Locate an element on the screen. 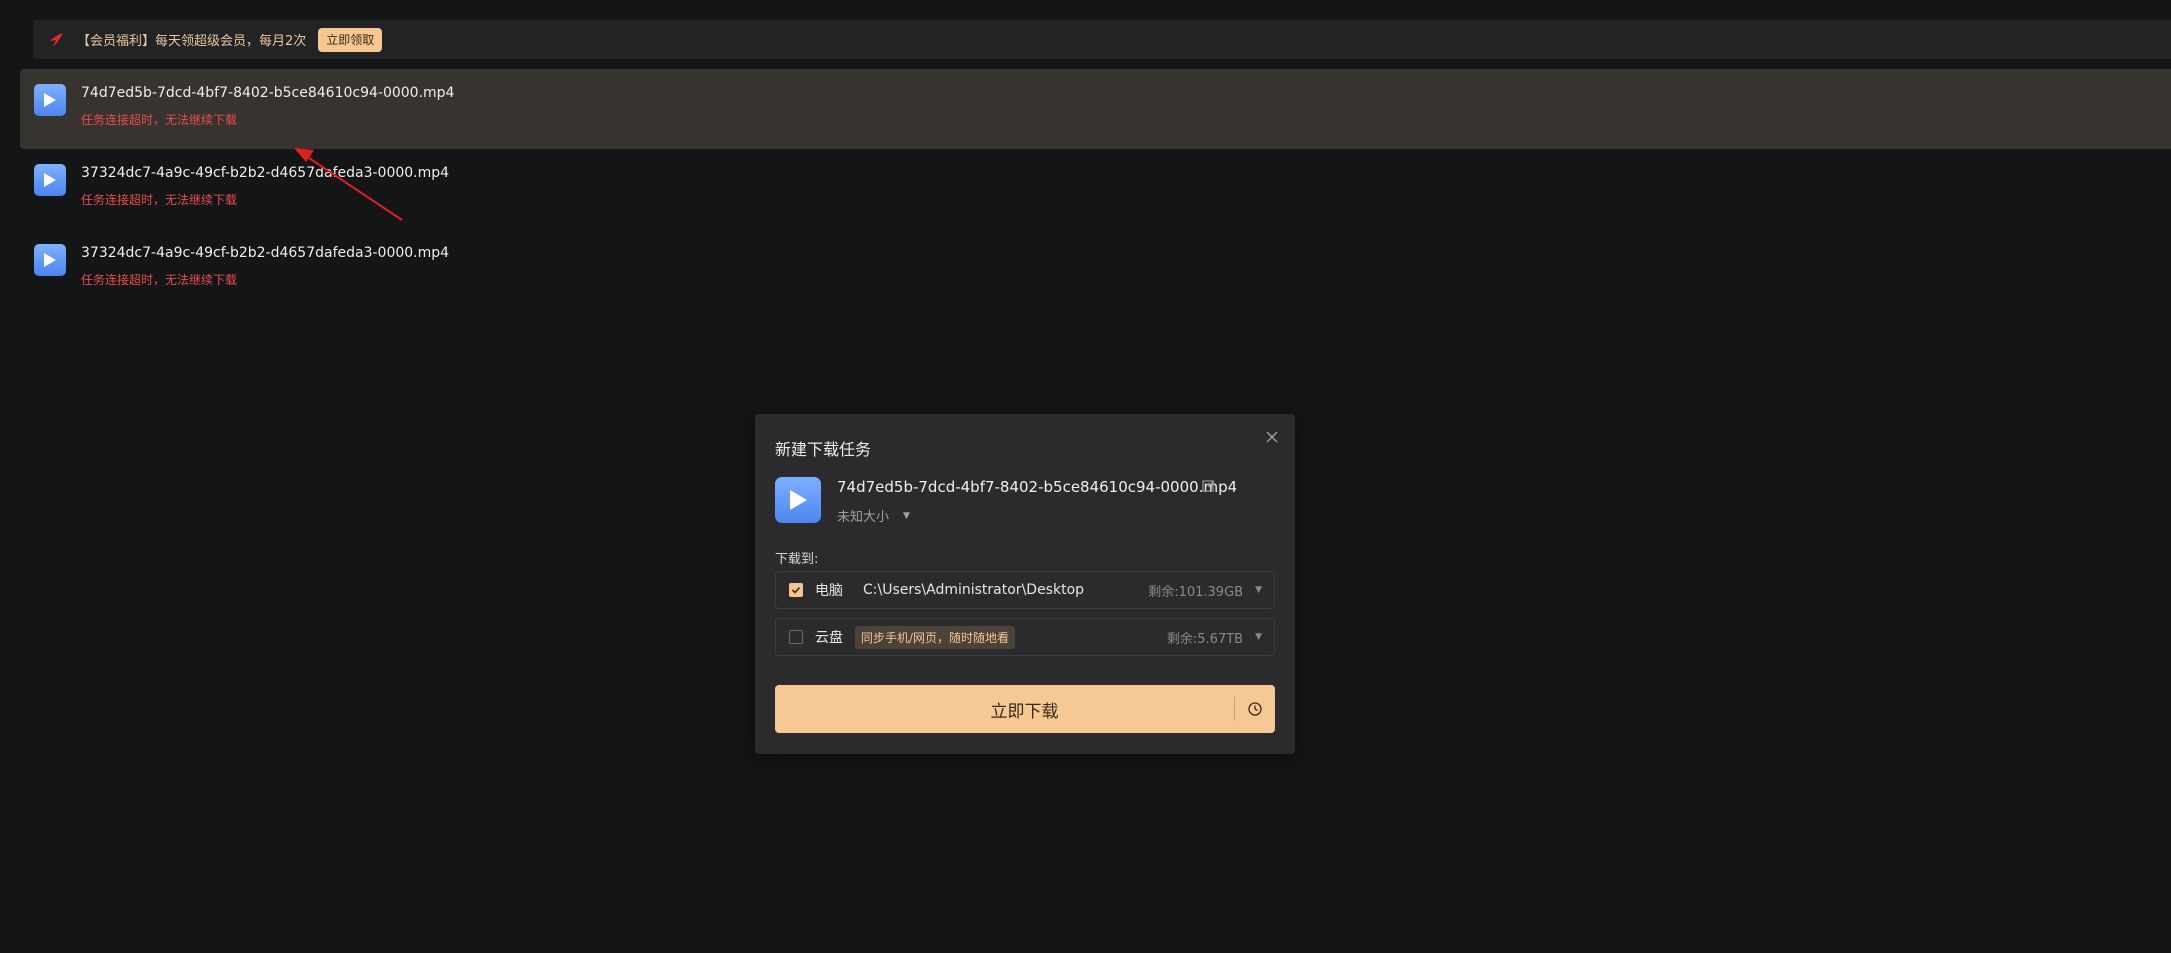 This screenshot has height=953, width=2171. cloud-destination: 云盘 同步手机/网页，随时随地看 剩余:5.67TB ▼ is located at coordinates (1025, 637).